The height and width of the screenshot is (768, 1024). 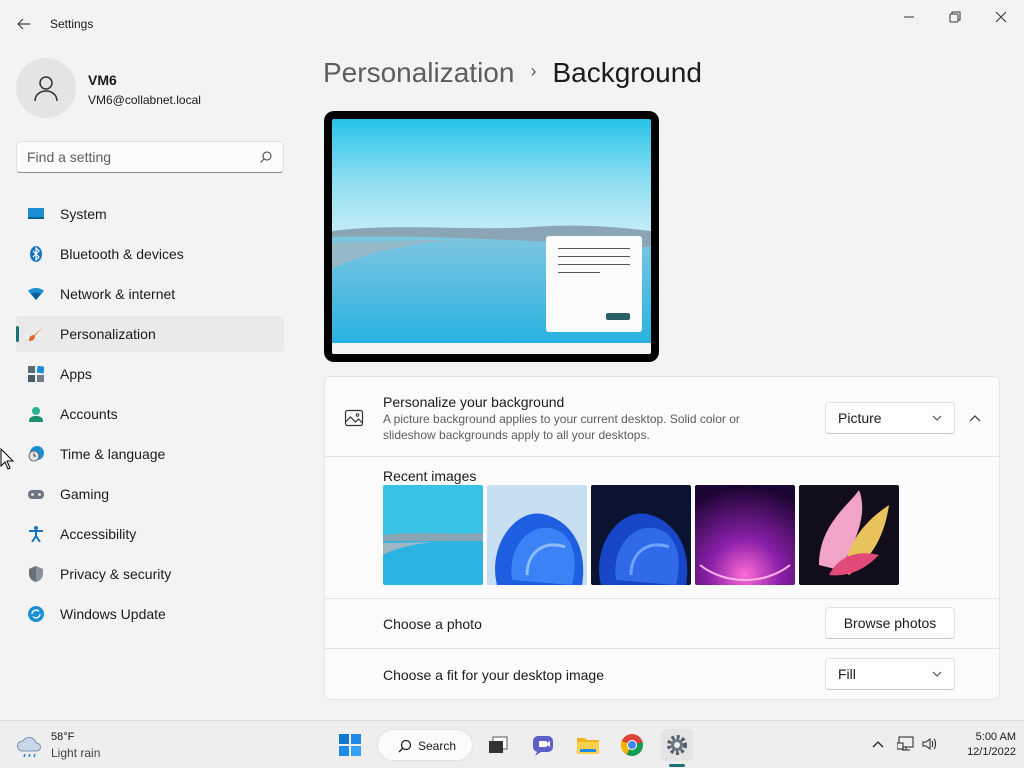 What do you see at coordinates (890, 674) in the screenshot?
I see `fit-dropdown: Fill` at bounding box center [890, 674].